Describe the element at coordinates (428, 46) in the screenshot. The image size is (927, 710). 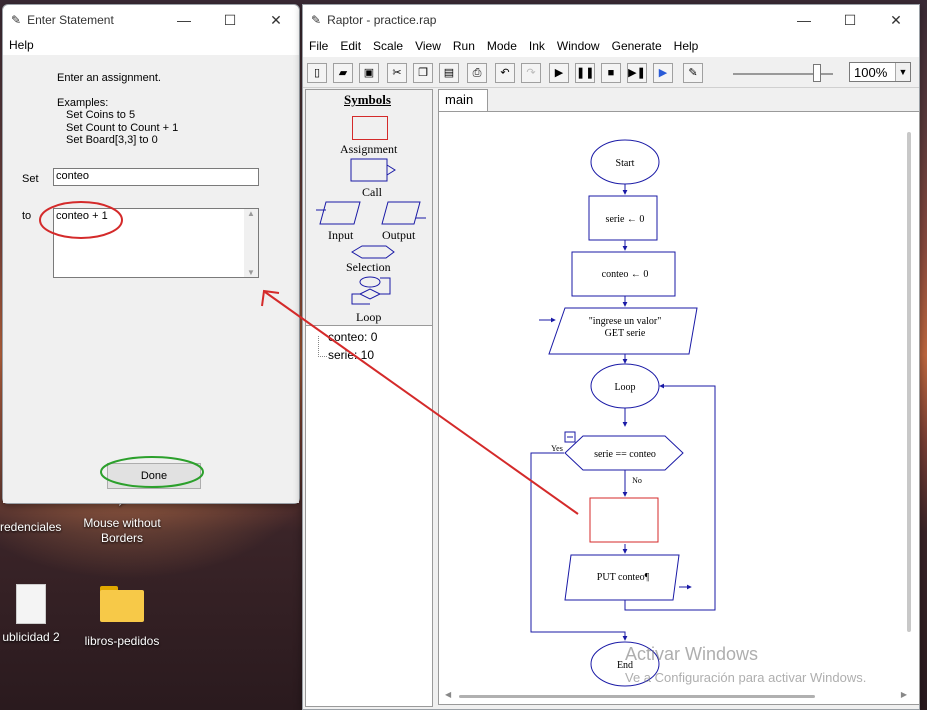
I see `menu-view: View` at that location.